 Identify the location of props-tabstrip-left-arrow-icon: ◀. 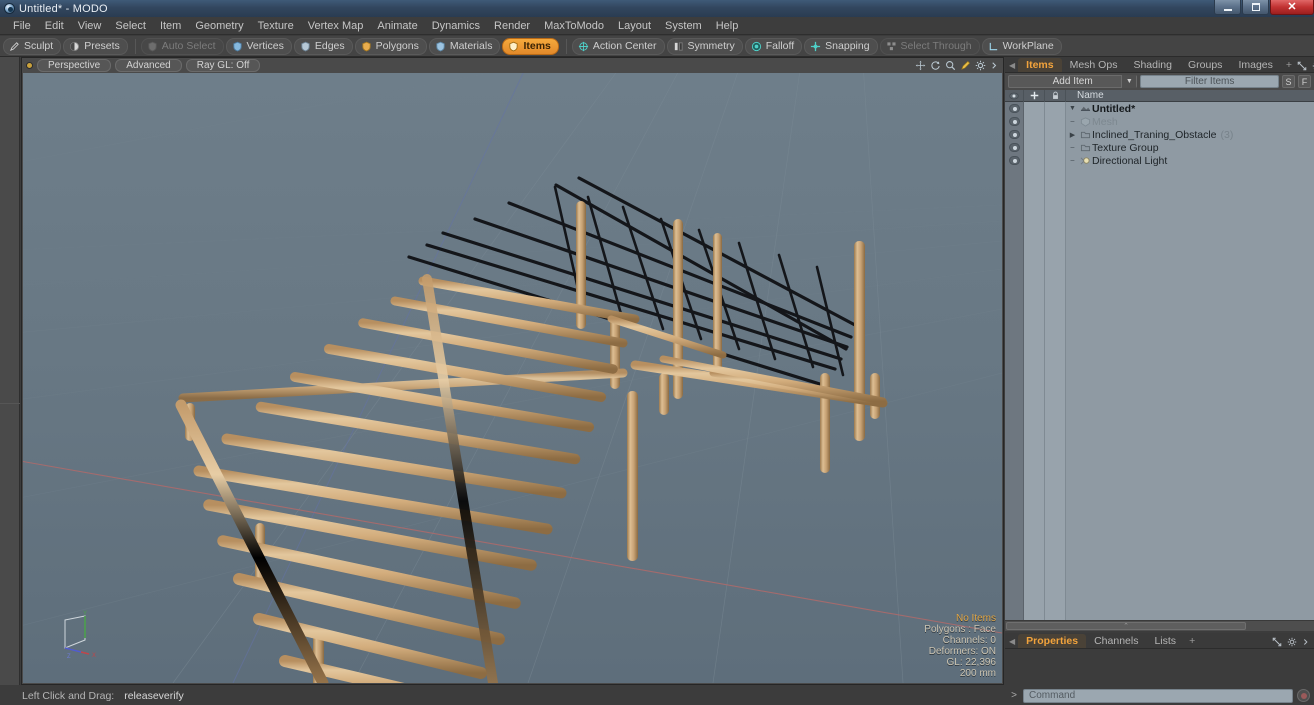
(1013, 642).